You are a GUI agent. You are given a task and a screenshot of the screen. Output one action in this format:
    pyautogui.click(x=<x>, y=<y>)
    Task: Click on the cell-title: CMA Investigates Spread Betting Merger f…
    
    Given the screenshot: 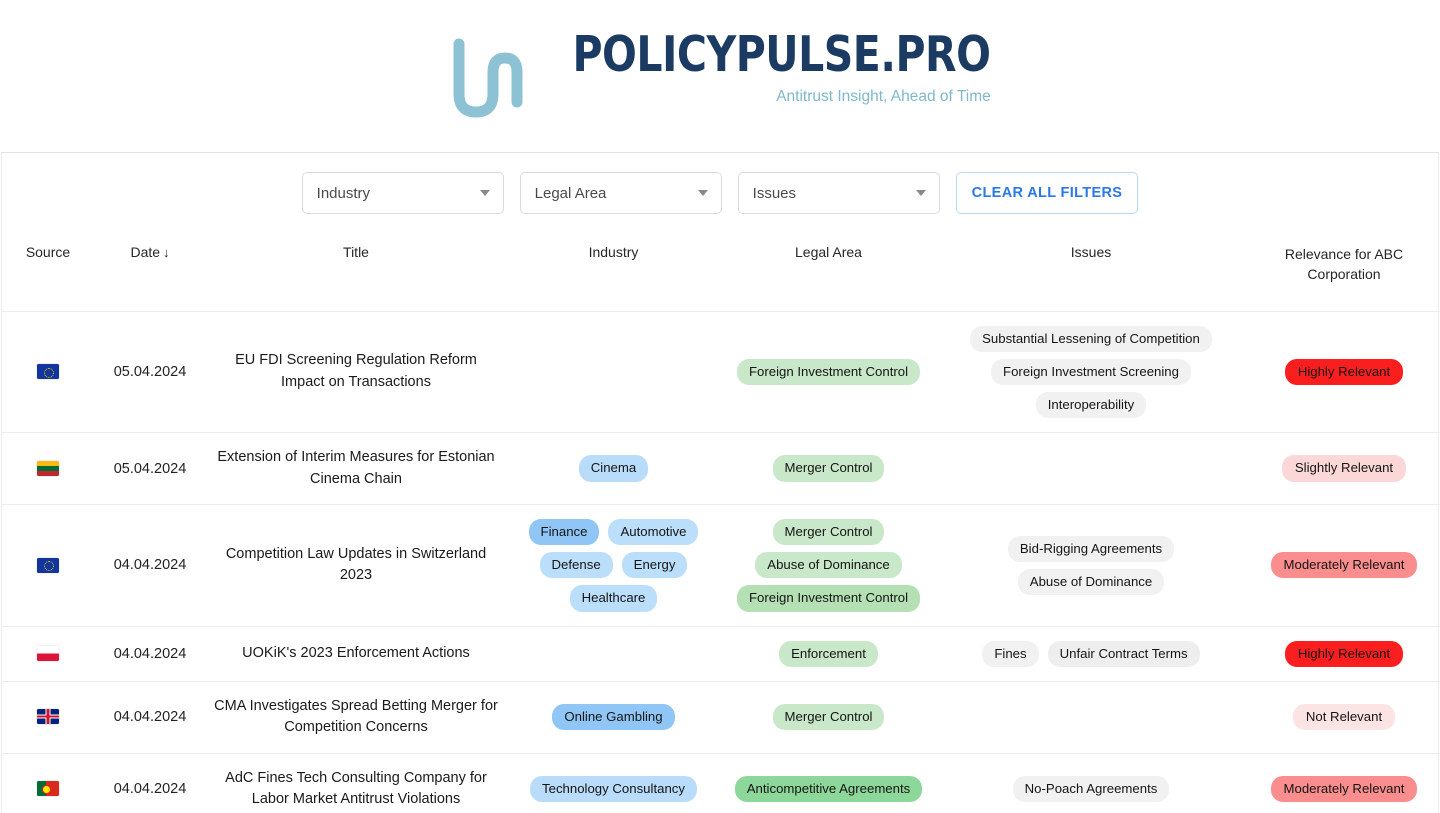 What is the action you would take?
    pyautogui.click(x=356, y=717)
    